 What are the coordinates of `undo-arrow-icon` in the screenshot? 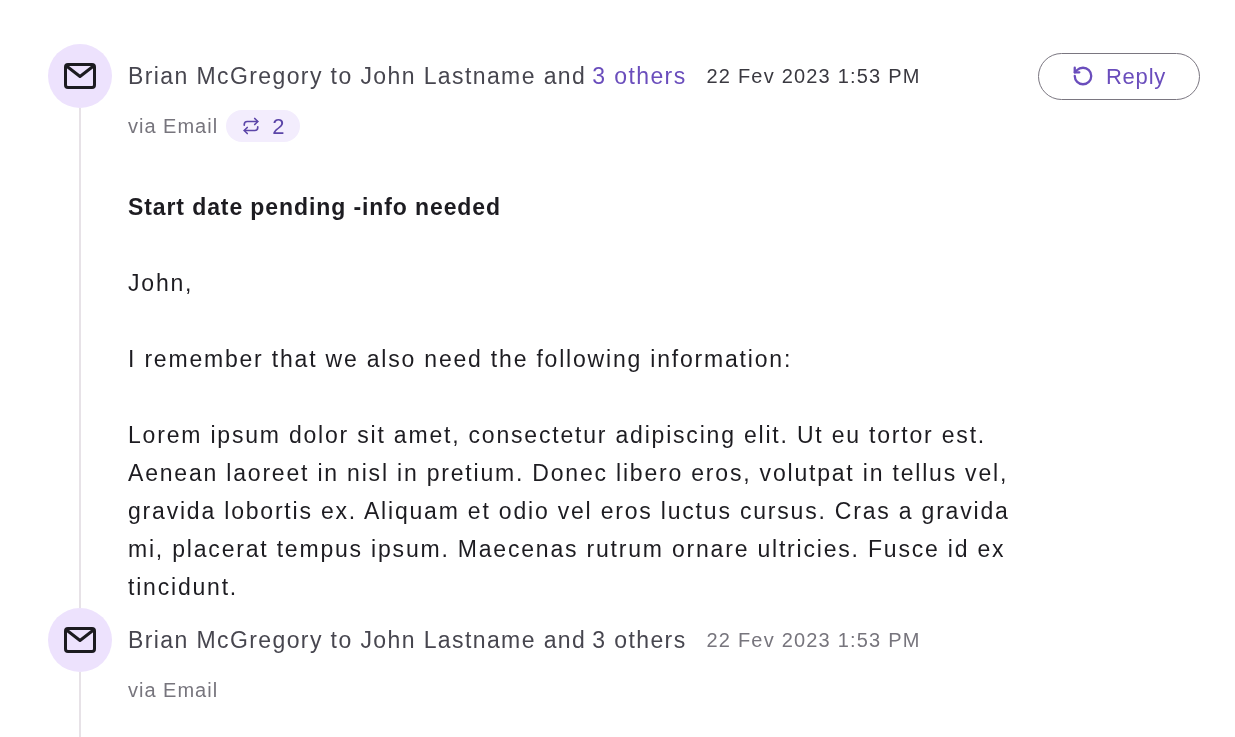 It's located at (1082, 76).